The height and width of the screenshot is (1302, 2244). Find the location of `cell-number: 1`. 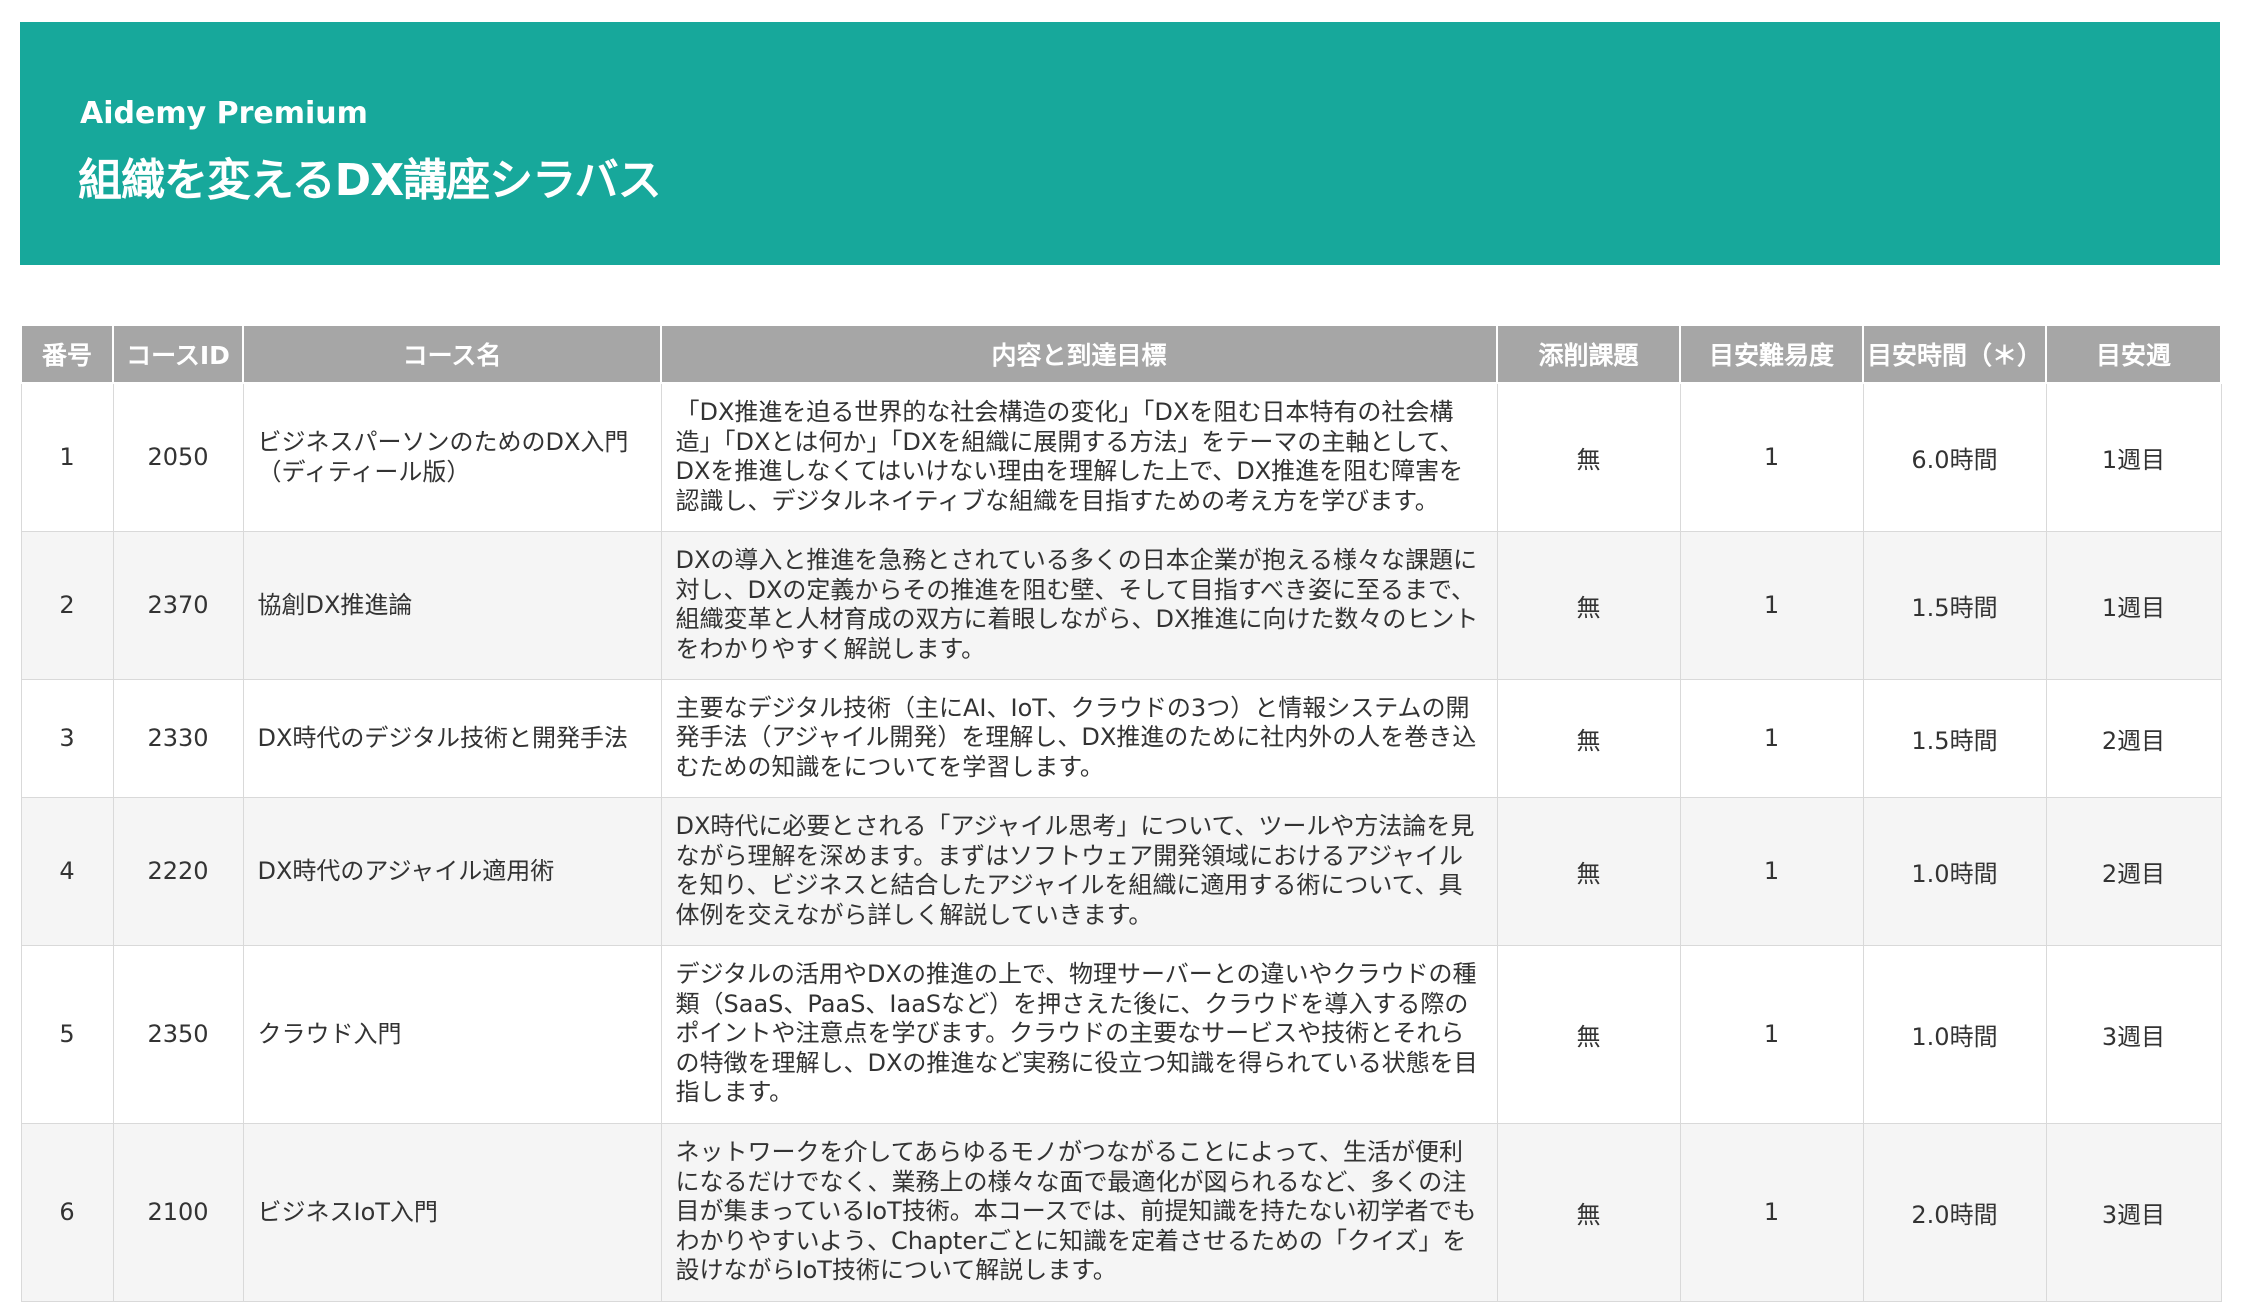

cell-number: 1 is located at coordinates (67, 457).